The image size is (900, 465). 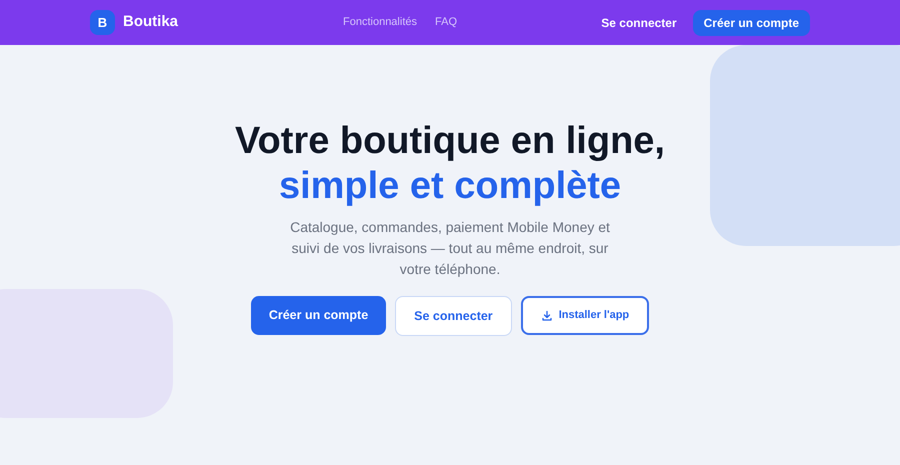 What do you see at coordinates (585, 315) in the screenshot?
I see `install-app-button: Installer l'app` at bounding box center [585, 315].